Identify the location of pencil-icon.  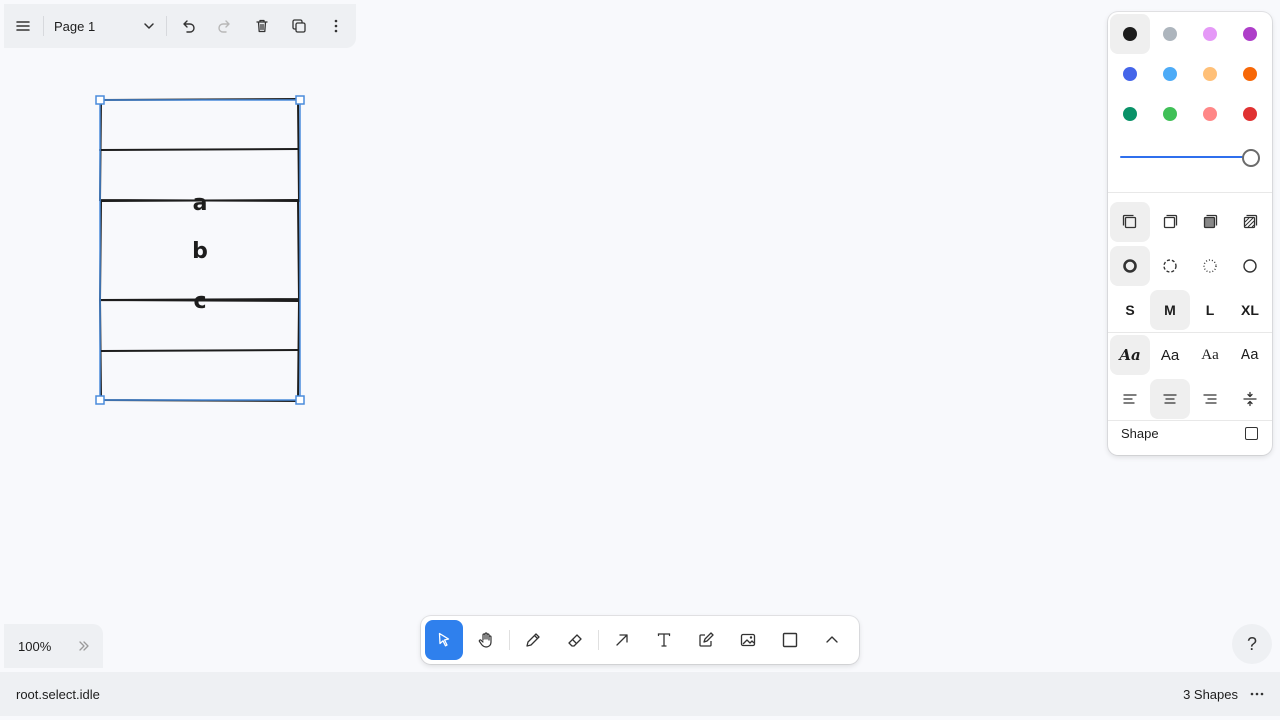
(533, 640).